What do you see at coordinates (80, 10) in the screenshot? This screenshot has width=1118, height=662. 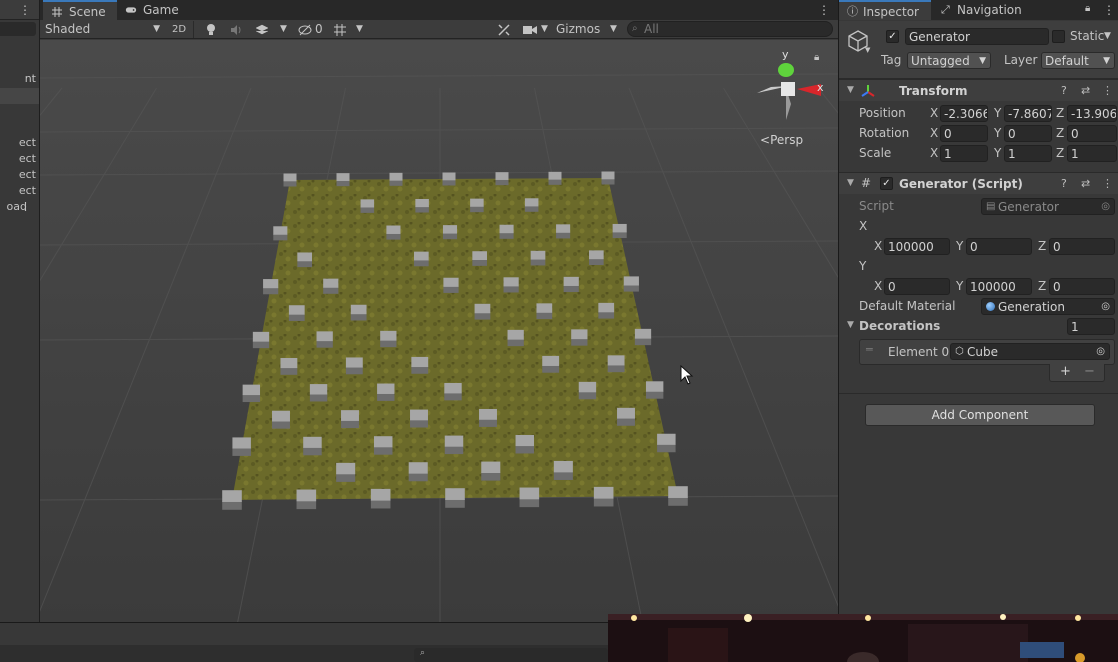 I see `tab-scene: Scene` at bounding box center [80, 10].